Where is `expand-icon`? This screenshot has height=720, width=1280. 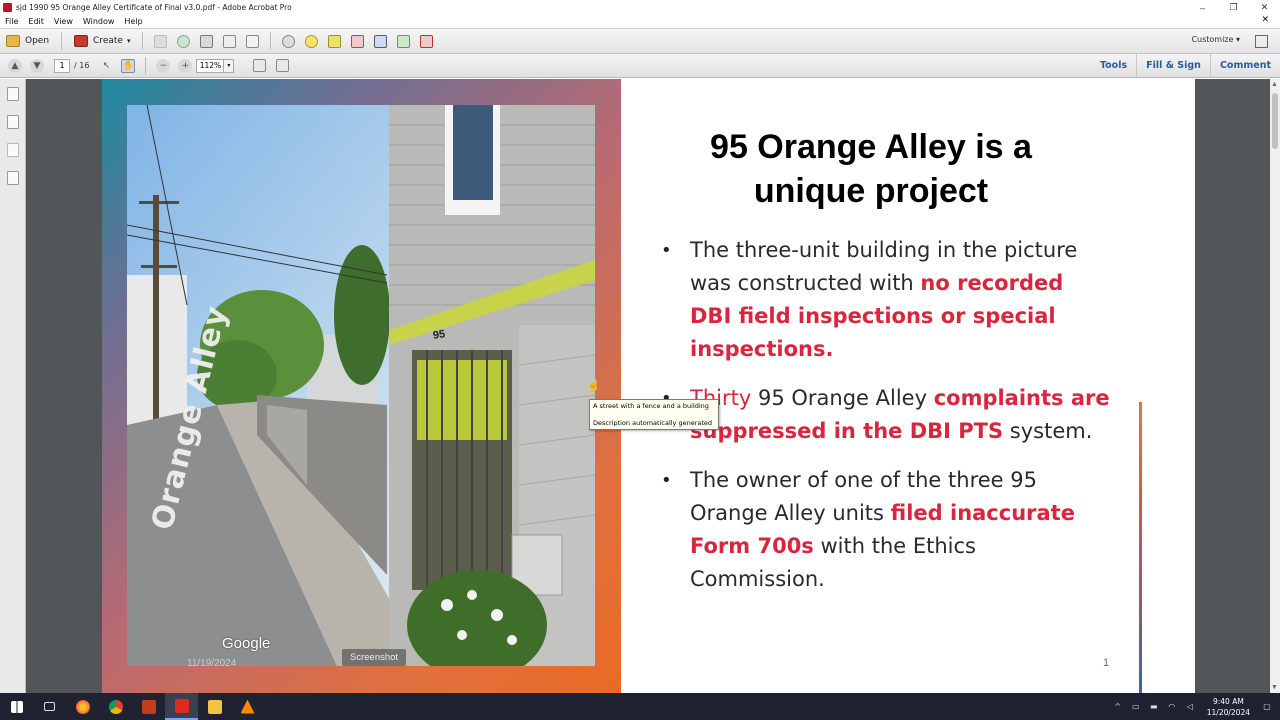 expand-icon is located at coordinates (1261, 41).